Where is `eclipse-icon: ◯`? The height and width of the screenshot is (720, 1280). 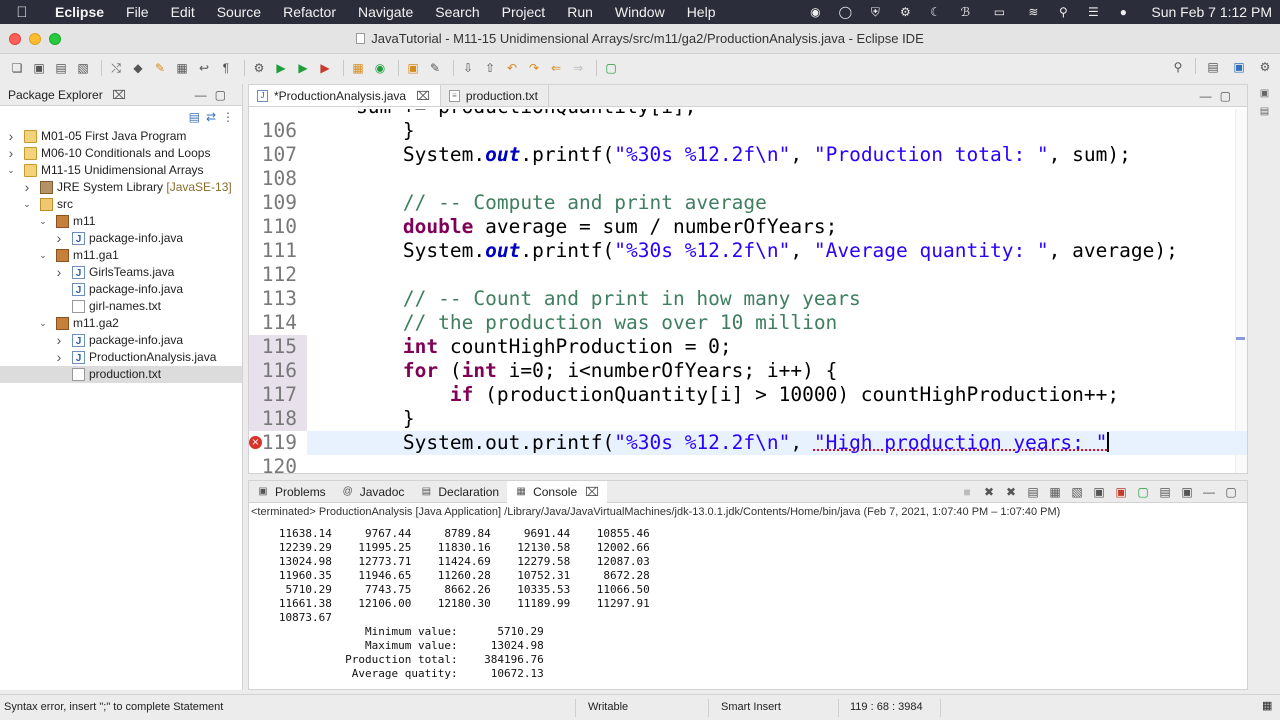 eclipse-icon: ◯ is located at coordinates (845, 12).